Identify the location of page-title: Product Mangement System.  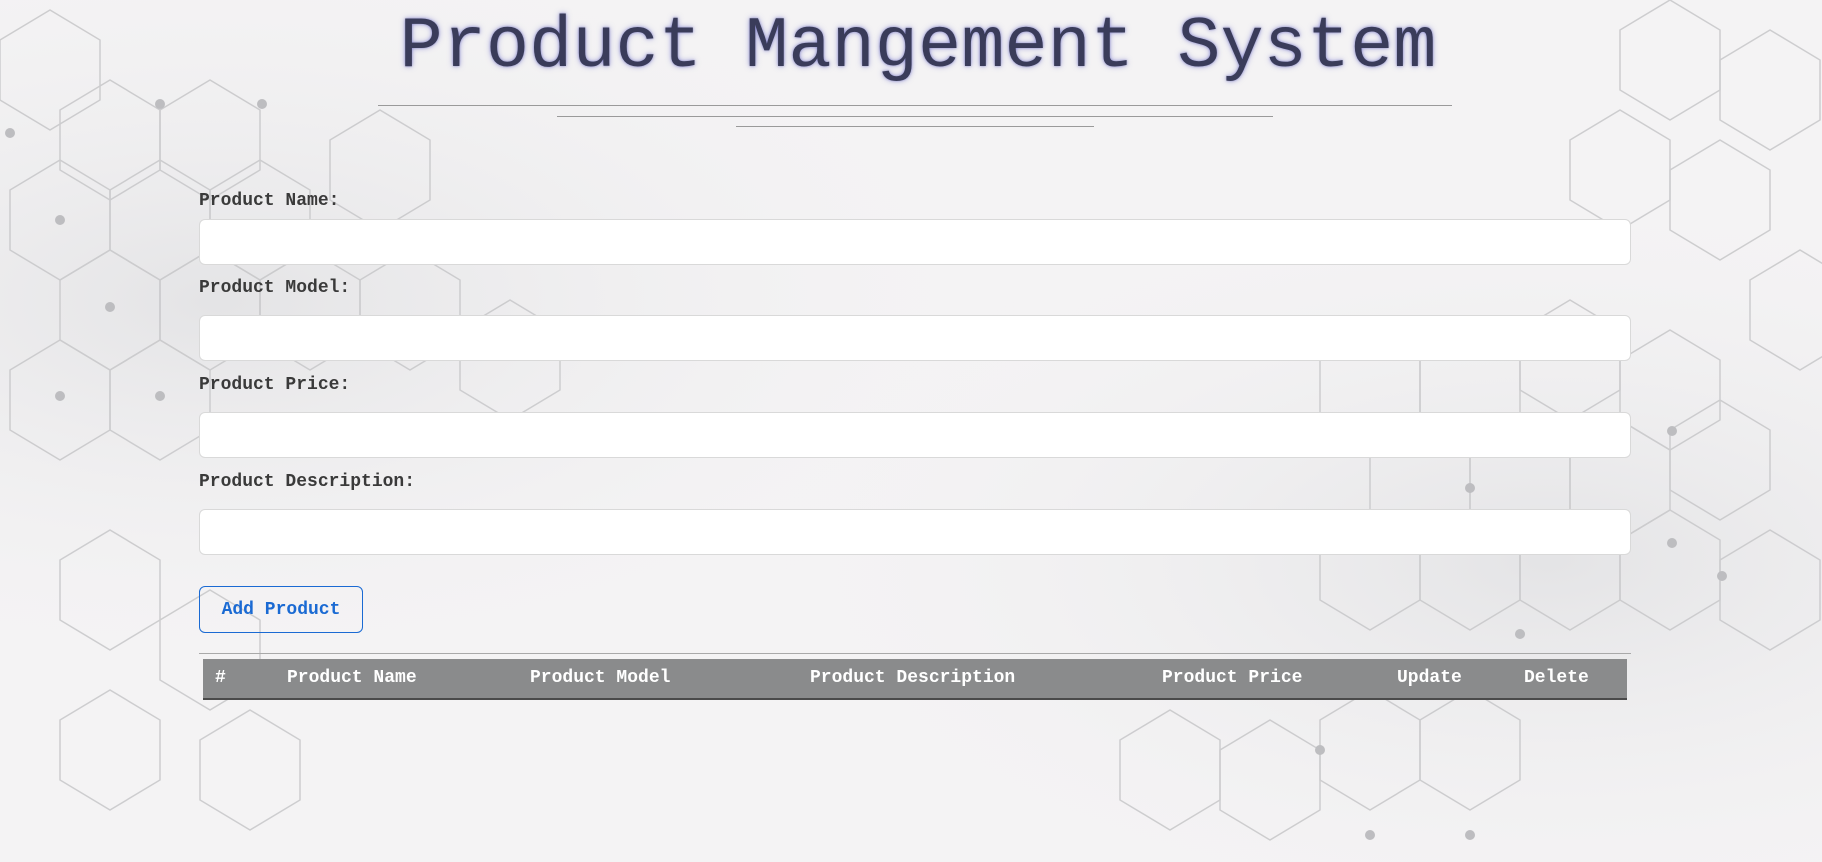
(918, 47).